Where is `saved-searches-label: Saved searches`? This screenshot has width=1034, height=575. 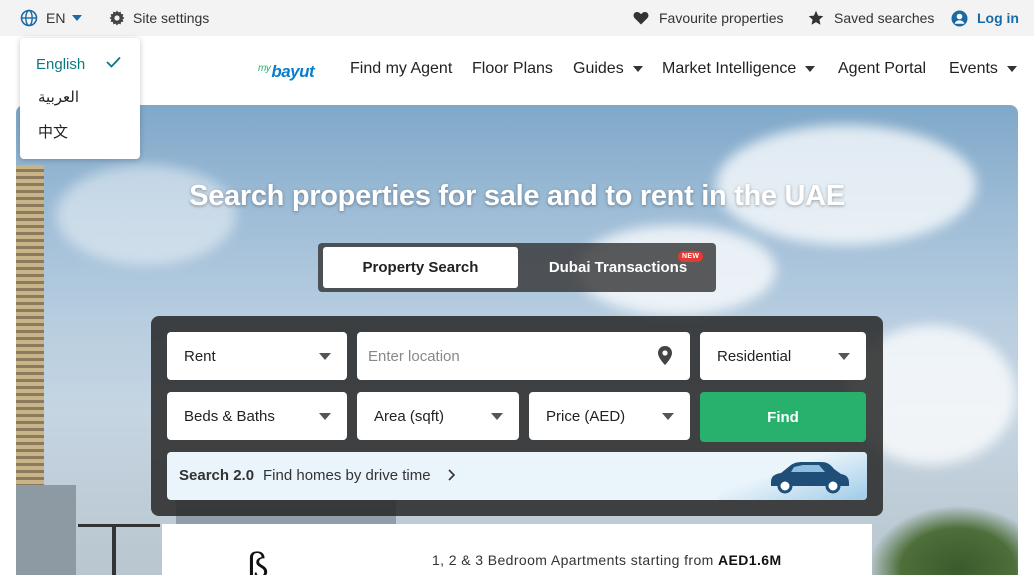
saved-searches-label: Saved searches is located at coordinates (884, 18).